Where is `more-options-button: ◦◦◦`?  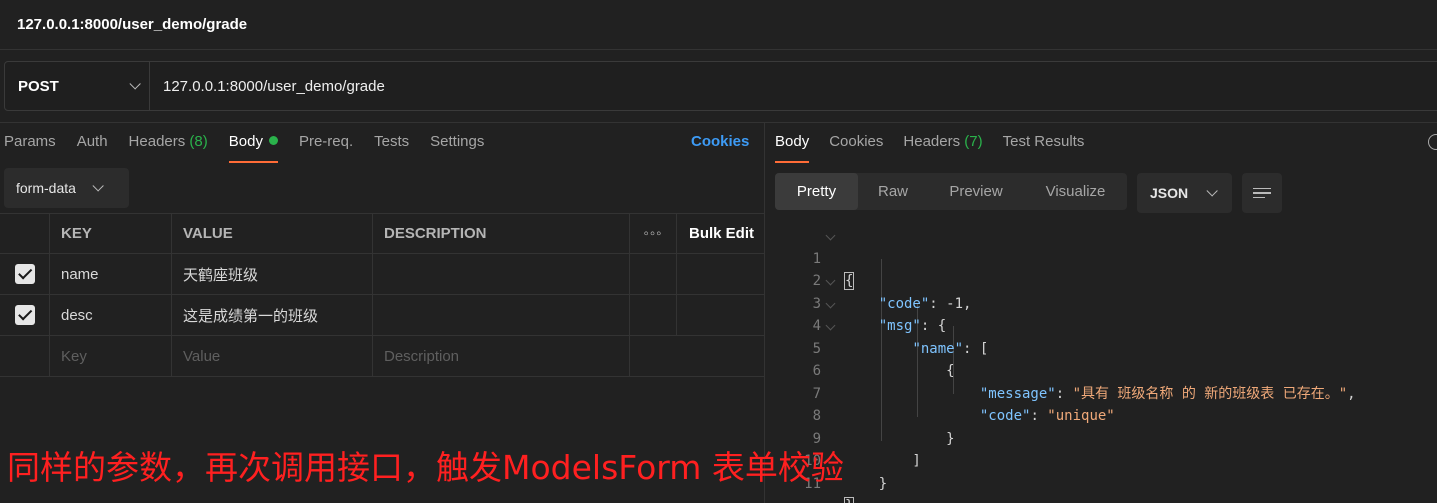 more-options-button: ◦◦◦ is located at coordinates (653, 233).